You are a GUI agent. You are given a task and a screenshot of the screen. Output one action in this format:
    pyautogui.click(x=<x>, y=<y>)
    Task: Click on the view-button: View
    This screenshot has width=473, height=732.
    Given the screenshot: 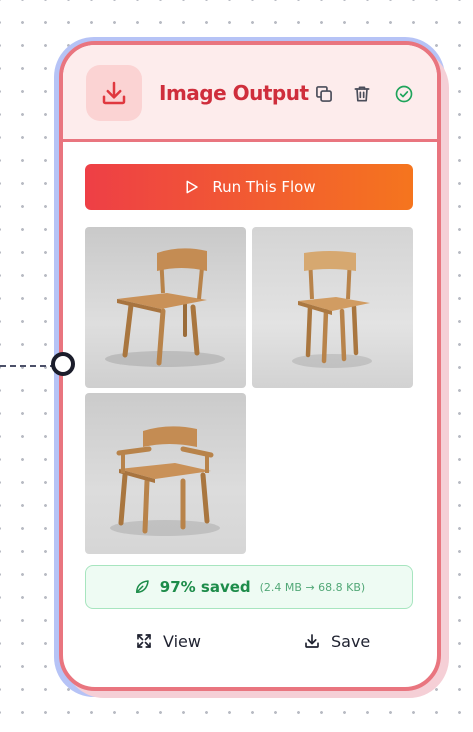 What is the action you would take?
    pyautogui.click(x=168, y=641)
    